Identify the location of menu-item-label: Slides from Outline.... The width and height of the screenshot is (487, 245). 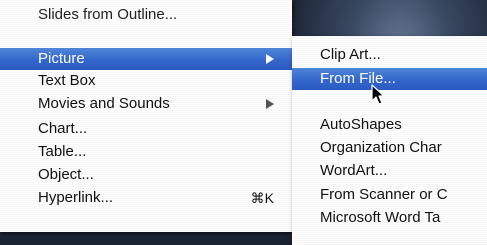
(108, 14).